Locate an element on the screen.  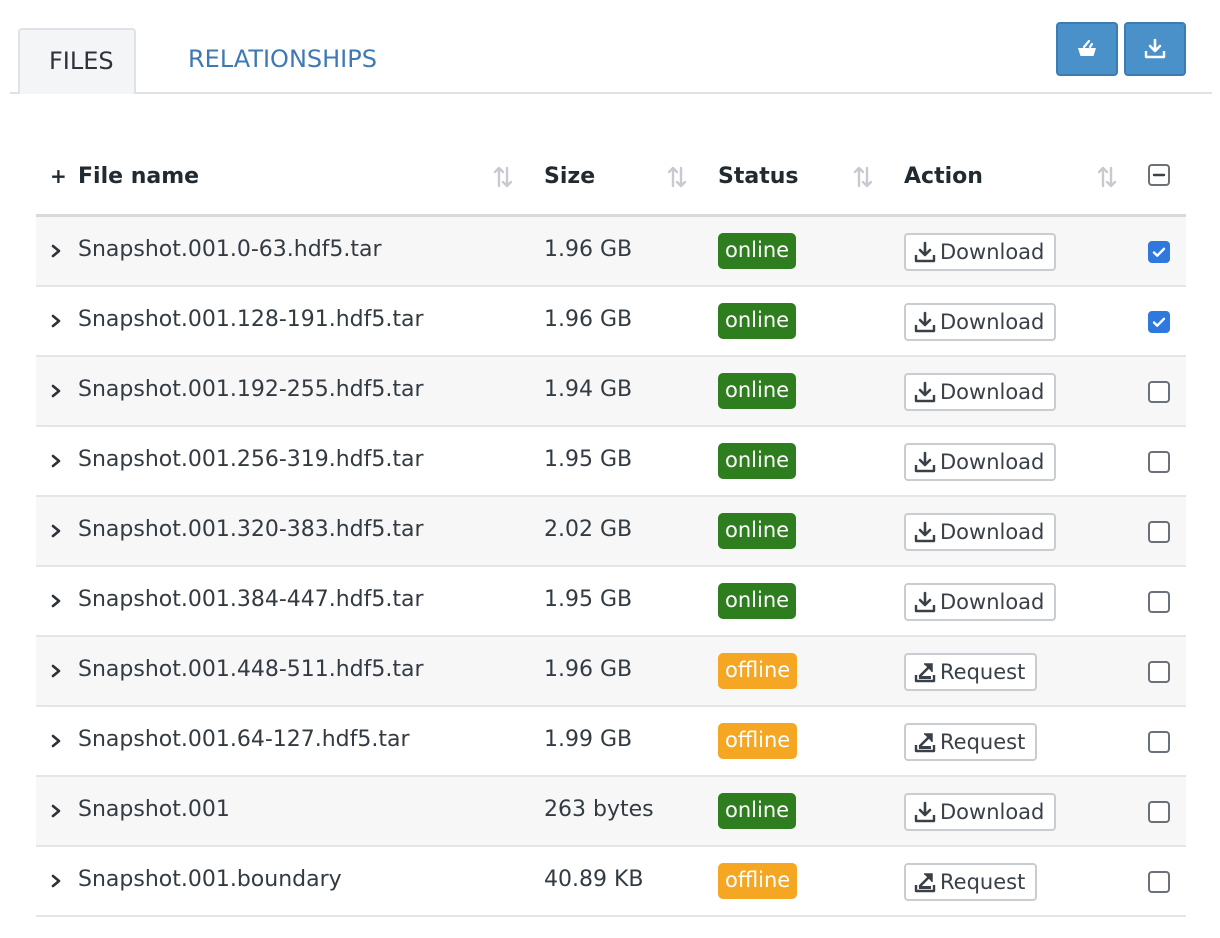
expand-all-icon: + is located at coordinates (58, 176).